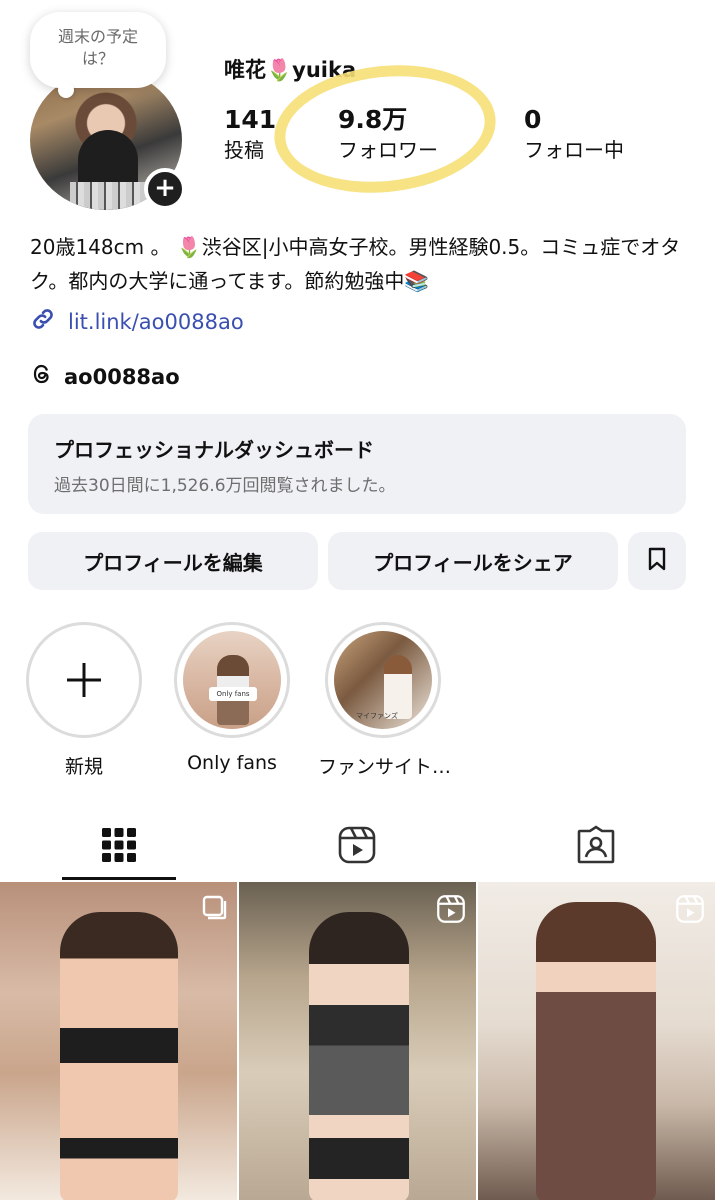 The width and height of the screenshot is (715, 1200). I want to click on note-bubble: 週末の予定は？, so click(98, 55).